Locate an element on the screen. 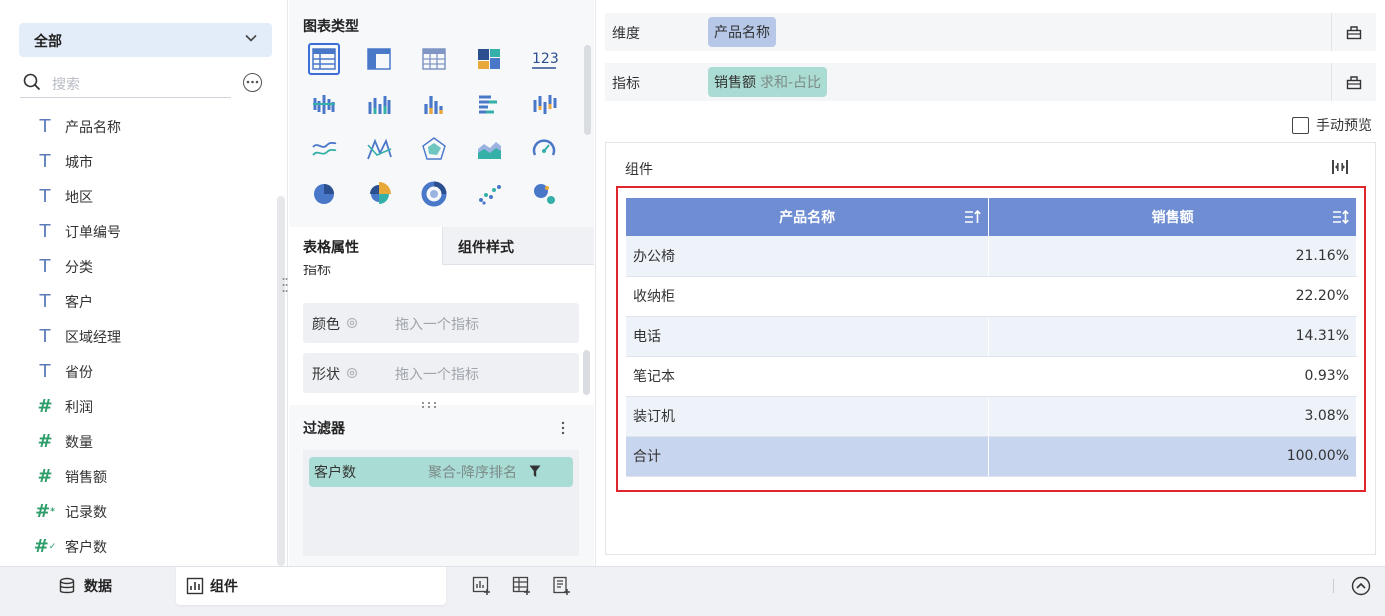 The image size is (1385, 616). add-chart-icon is located at coordinates (482, 586).